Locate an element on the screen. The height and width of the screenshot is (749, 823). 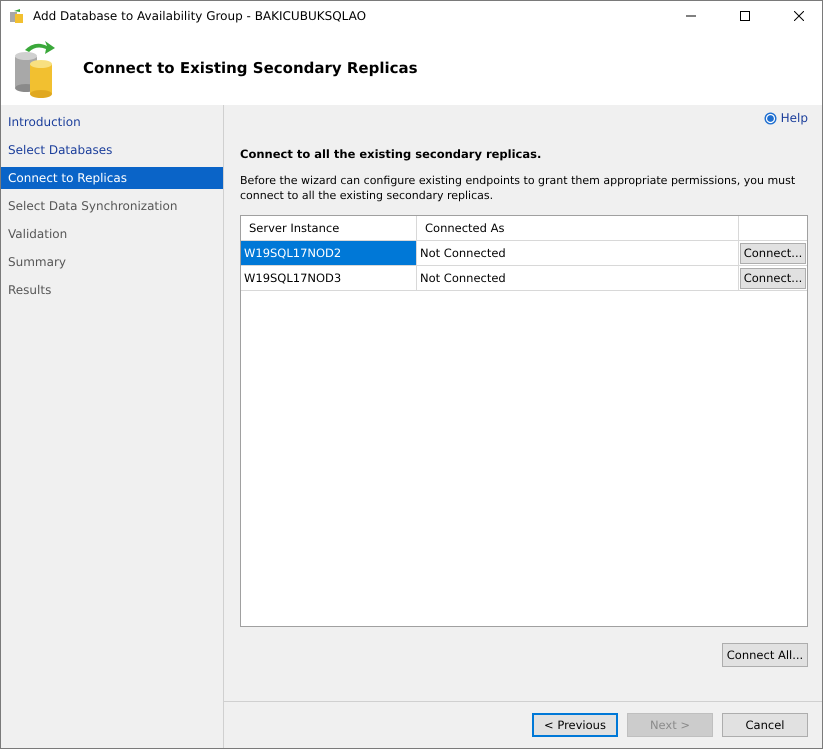
table-cell: W19SQL17NOD3 is located at coordinates (329, 278).